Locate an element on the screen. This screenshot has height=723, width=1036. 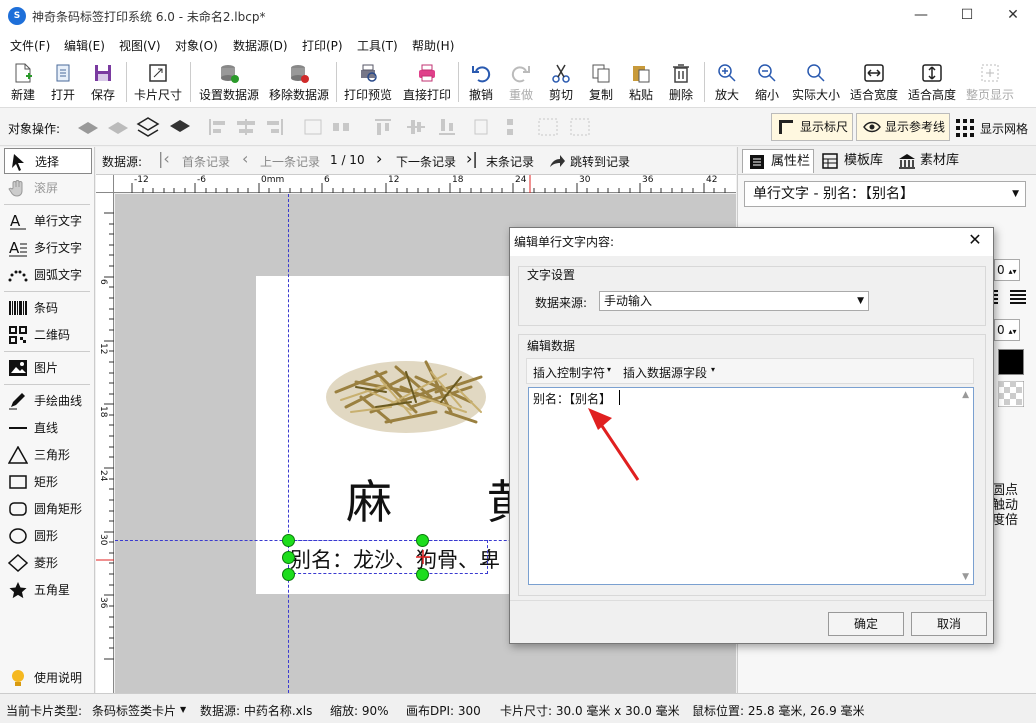
color-swatch is located at coordinates (1011, 362).